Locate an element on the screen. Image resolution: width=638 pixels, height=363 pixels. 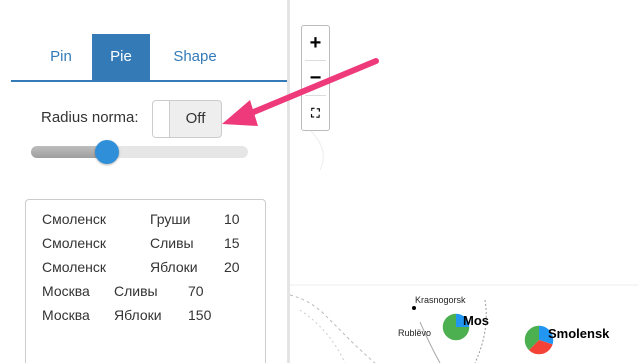
zoom-out-button: − is located at coordinates (315, 78).